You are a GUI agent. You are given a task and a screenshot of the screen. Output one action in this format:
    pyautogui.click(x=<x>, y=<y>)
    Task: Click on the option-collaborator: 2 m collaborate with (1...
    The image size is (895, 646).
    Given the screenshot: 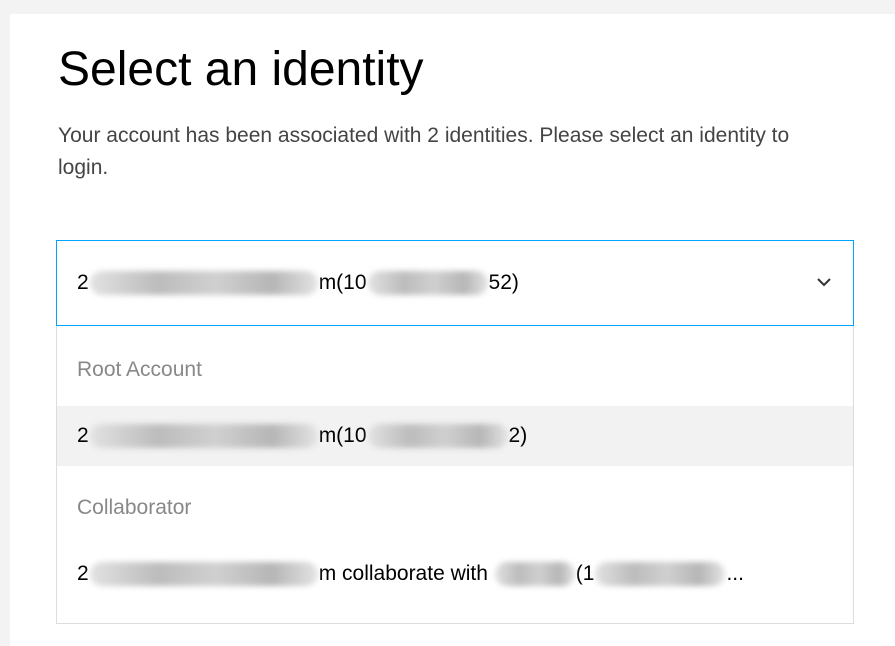 What is the action you would take?
    pyautogui.click(x=455, y=574)
    